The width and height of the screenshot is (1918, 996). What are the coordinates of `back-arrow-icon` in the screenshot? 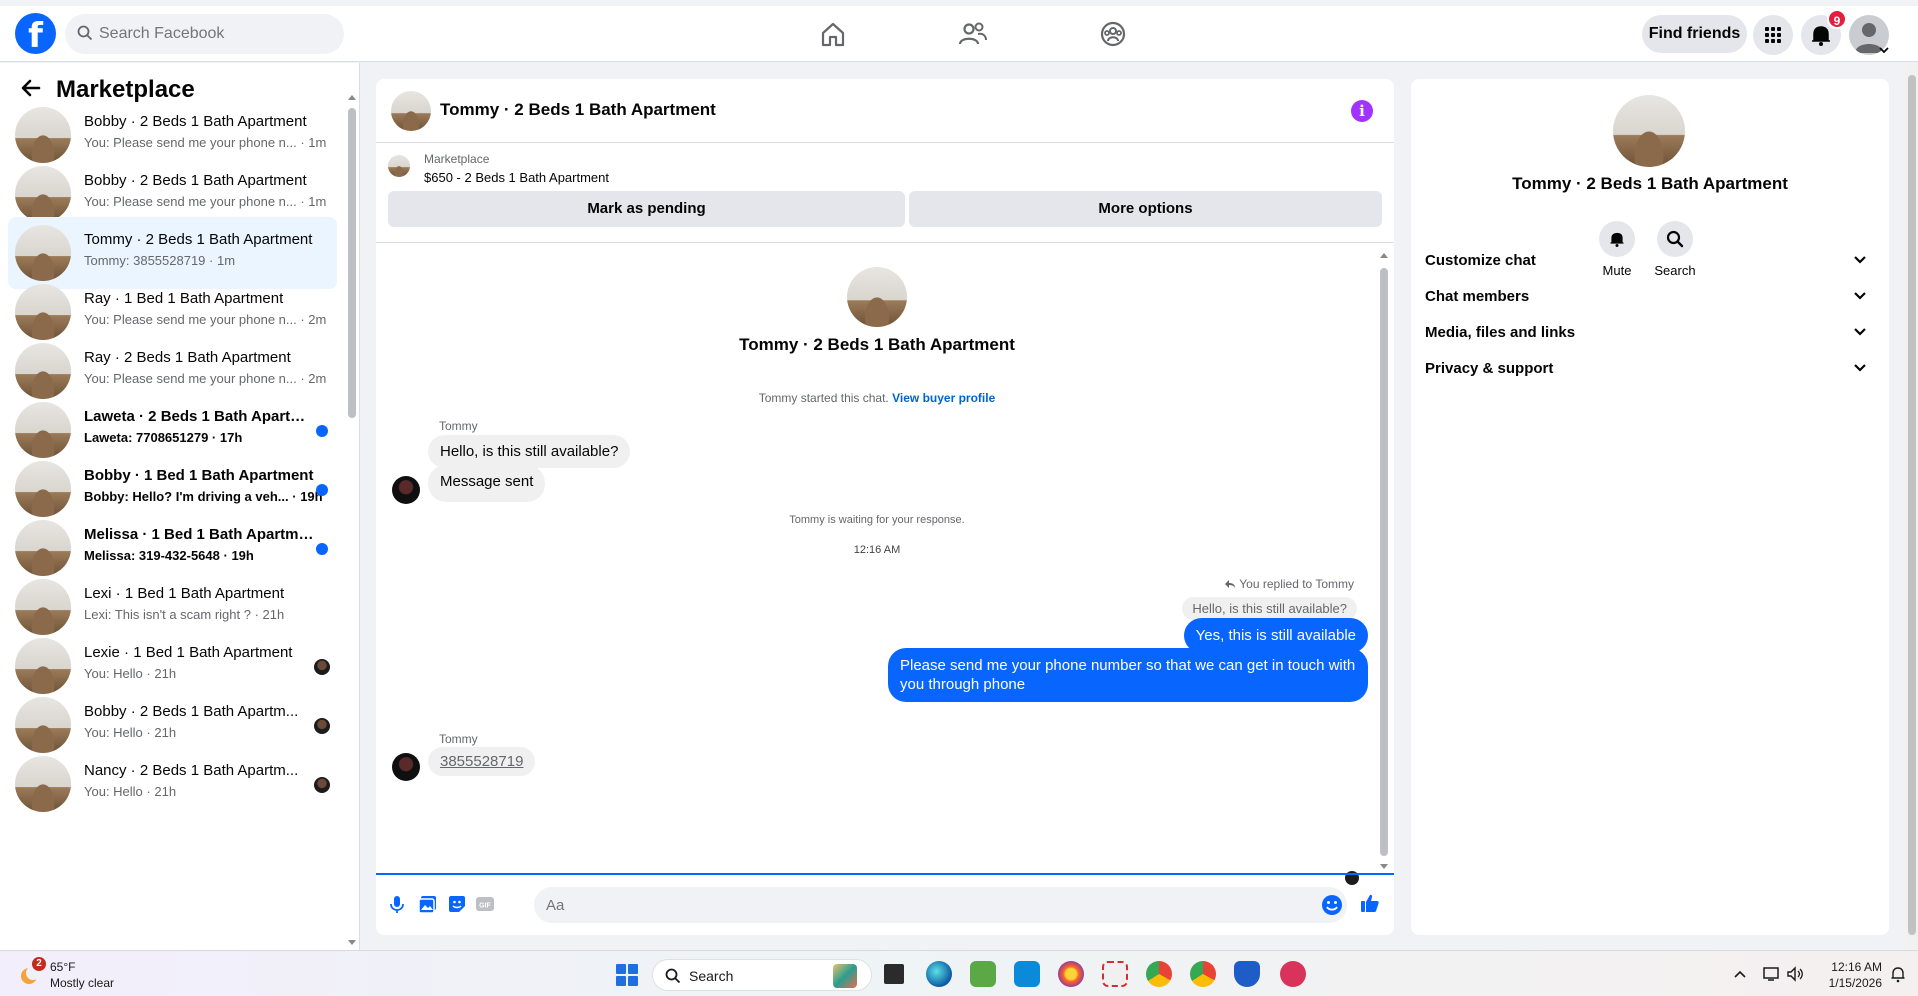 It's located at (31, 88).